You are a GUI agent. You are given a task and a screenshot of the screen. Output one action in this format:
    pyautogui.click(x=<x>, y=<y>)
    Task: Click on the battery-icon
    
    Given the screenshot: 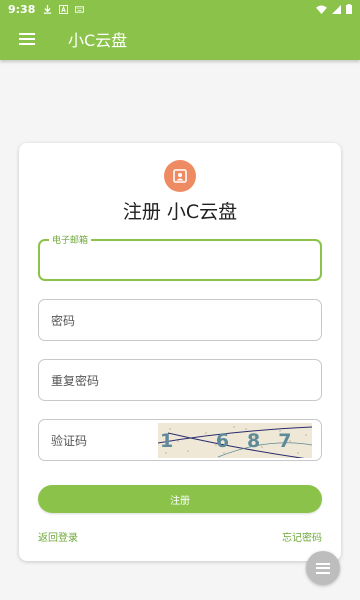 What is the action you would take?
    pyautogui.click(x=349, y=9)
    